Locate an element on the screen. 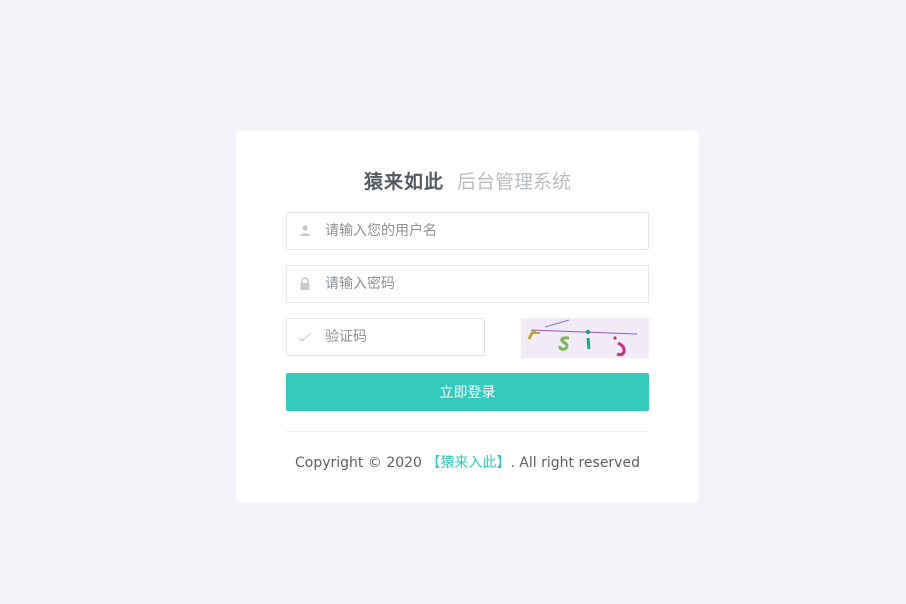 The image size is (906, 604). brand-logo-text: 猿来如此 is located at coordinates (403, 181).